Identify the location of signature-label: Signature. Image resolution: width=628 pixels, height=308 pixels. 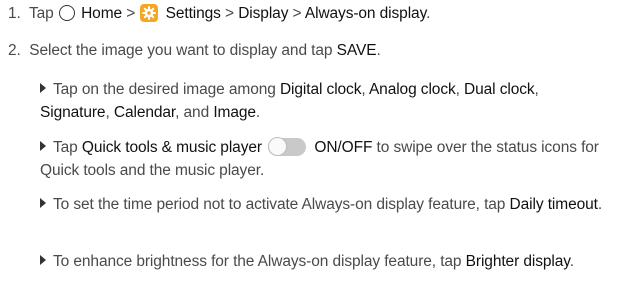
(73, 112).